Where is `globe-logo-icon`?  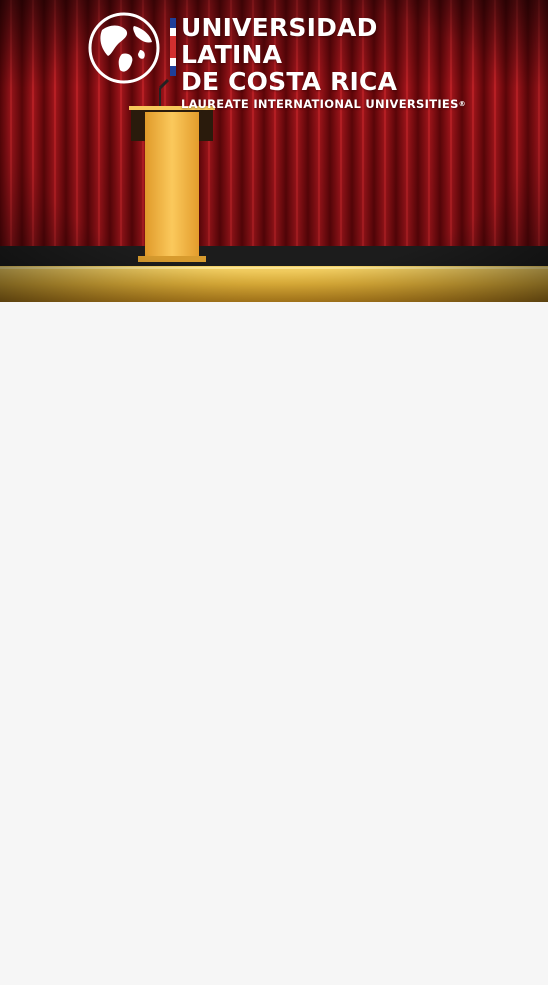
globe-logo-icon is located at coordinates (124, 48).